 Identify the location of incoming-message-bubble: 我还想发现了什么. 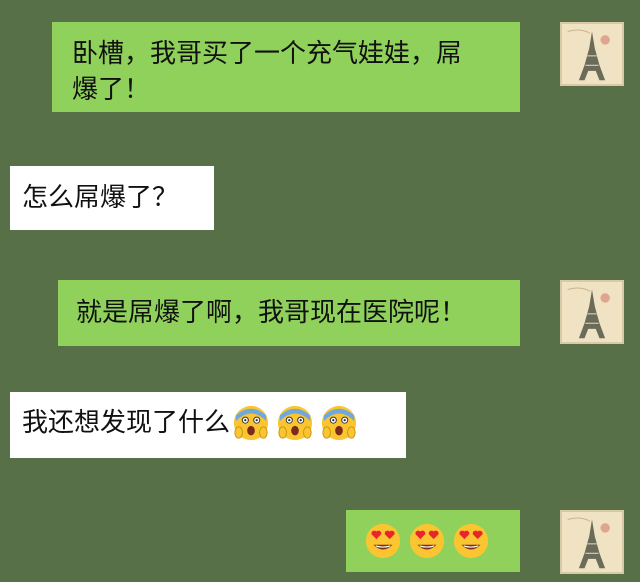
(208, 425).